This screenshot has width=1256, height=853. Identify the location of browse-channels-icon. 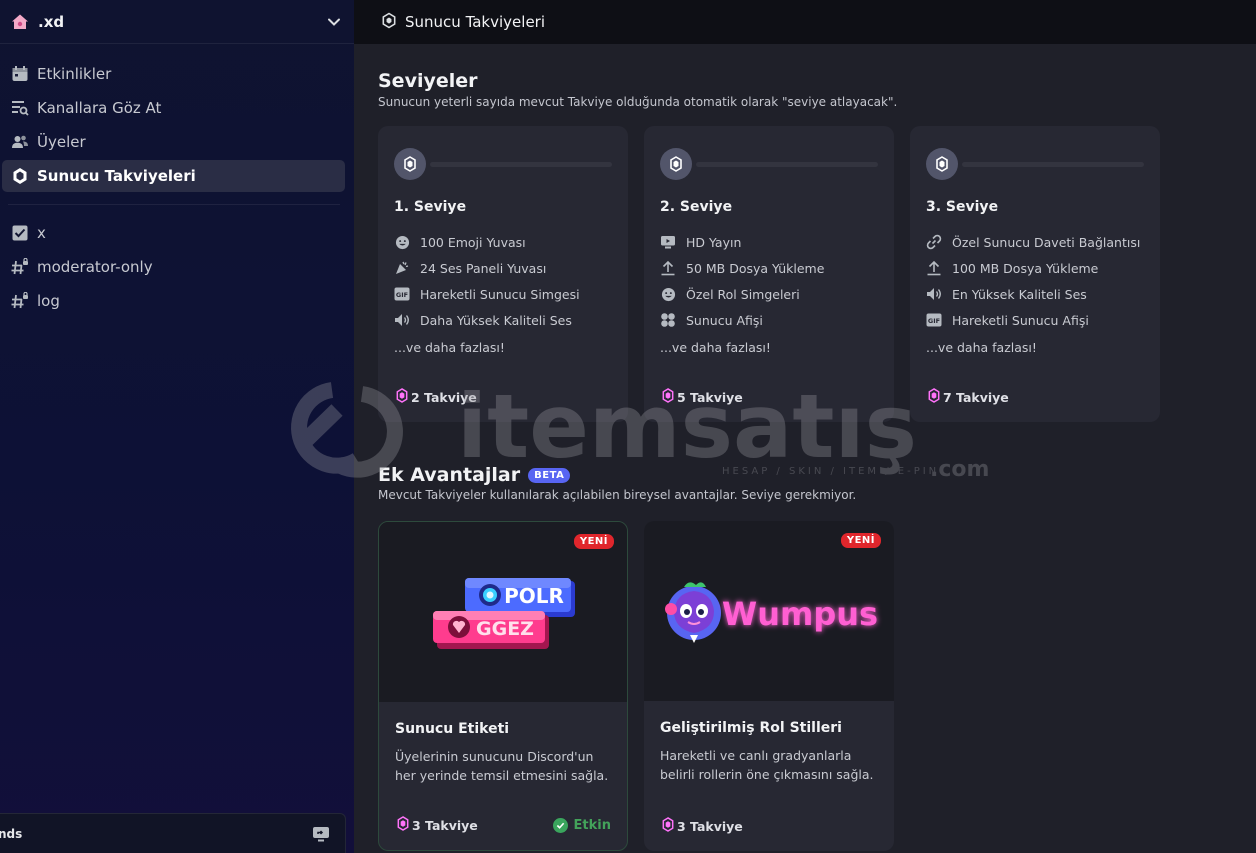
(20, 108).